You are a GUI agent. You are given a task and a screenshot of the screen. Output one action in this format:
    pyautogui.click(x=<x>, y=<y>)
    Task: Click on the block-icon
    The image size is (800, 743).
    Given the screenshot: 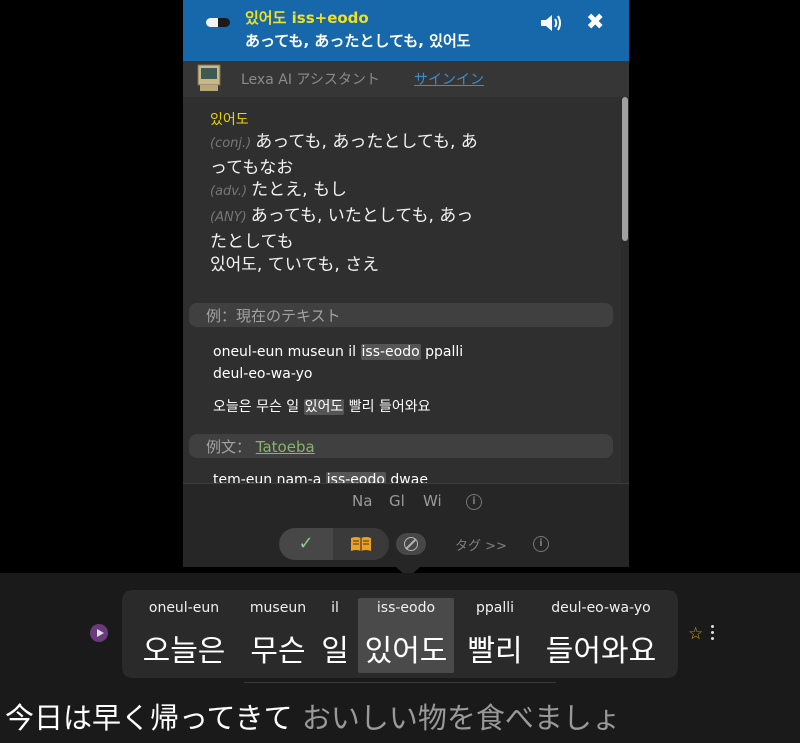 What is the action you would take?
    pyautogui.click(x=411, y=544)
    